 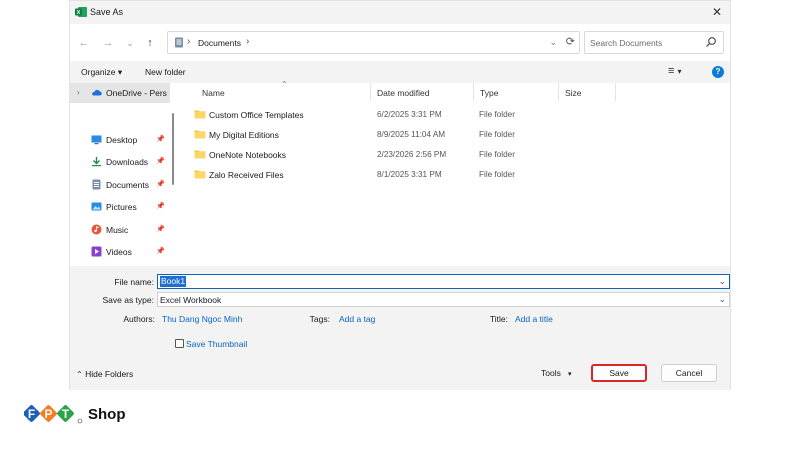 What do you see at coordinates (53, 414) in the screenshot?
I see `fpt-logo-icon: F P T` at bounding box center [53, 414].